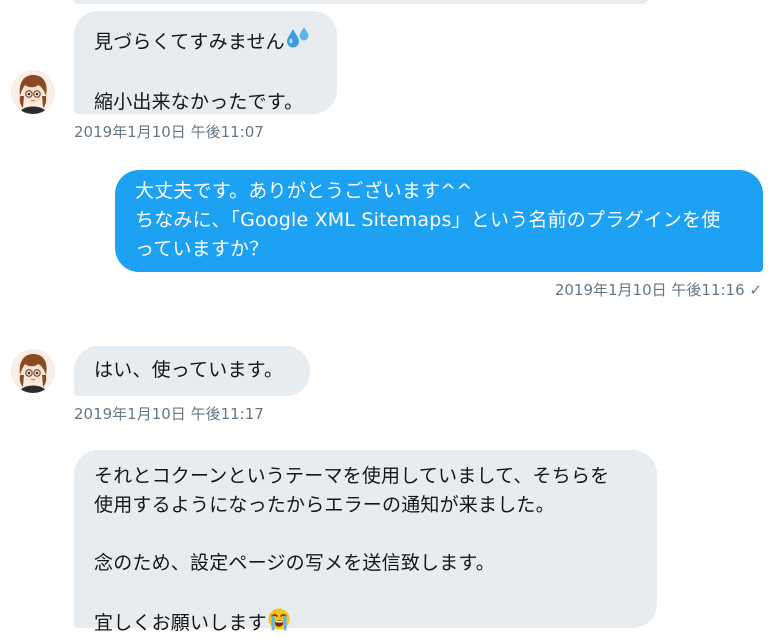 Image resolution: width=768 pixels, height=639 pixels. I want to click on loudly-crying-face-icon, so click(279, 623).